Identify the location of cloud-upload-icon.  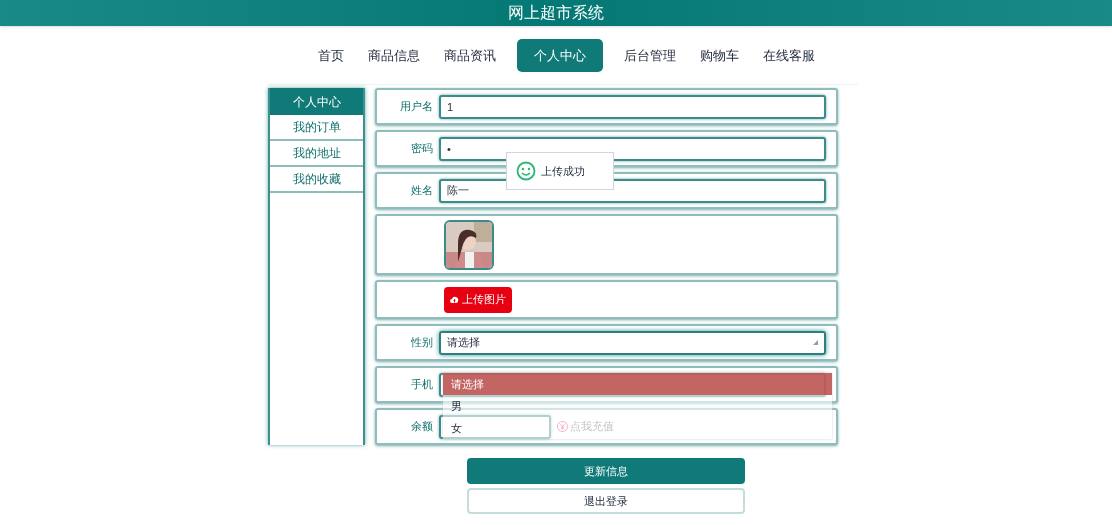
(454, 299).